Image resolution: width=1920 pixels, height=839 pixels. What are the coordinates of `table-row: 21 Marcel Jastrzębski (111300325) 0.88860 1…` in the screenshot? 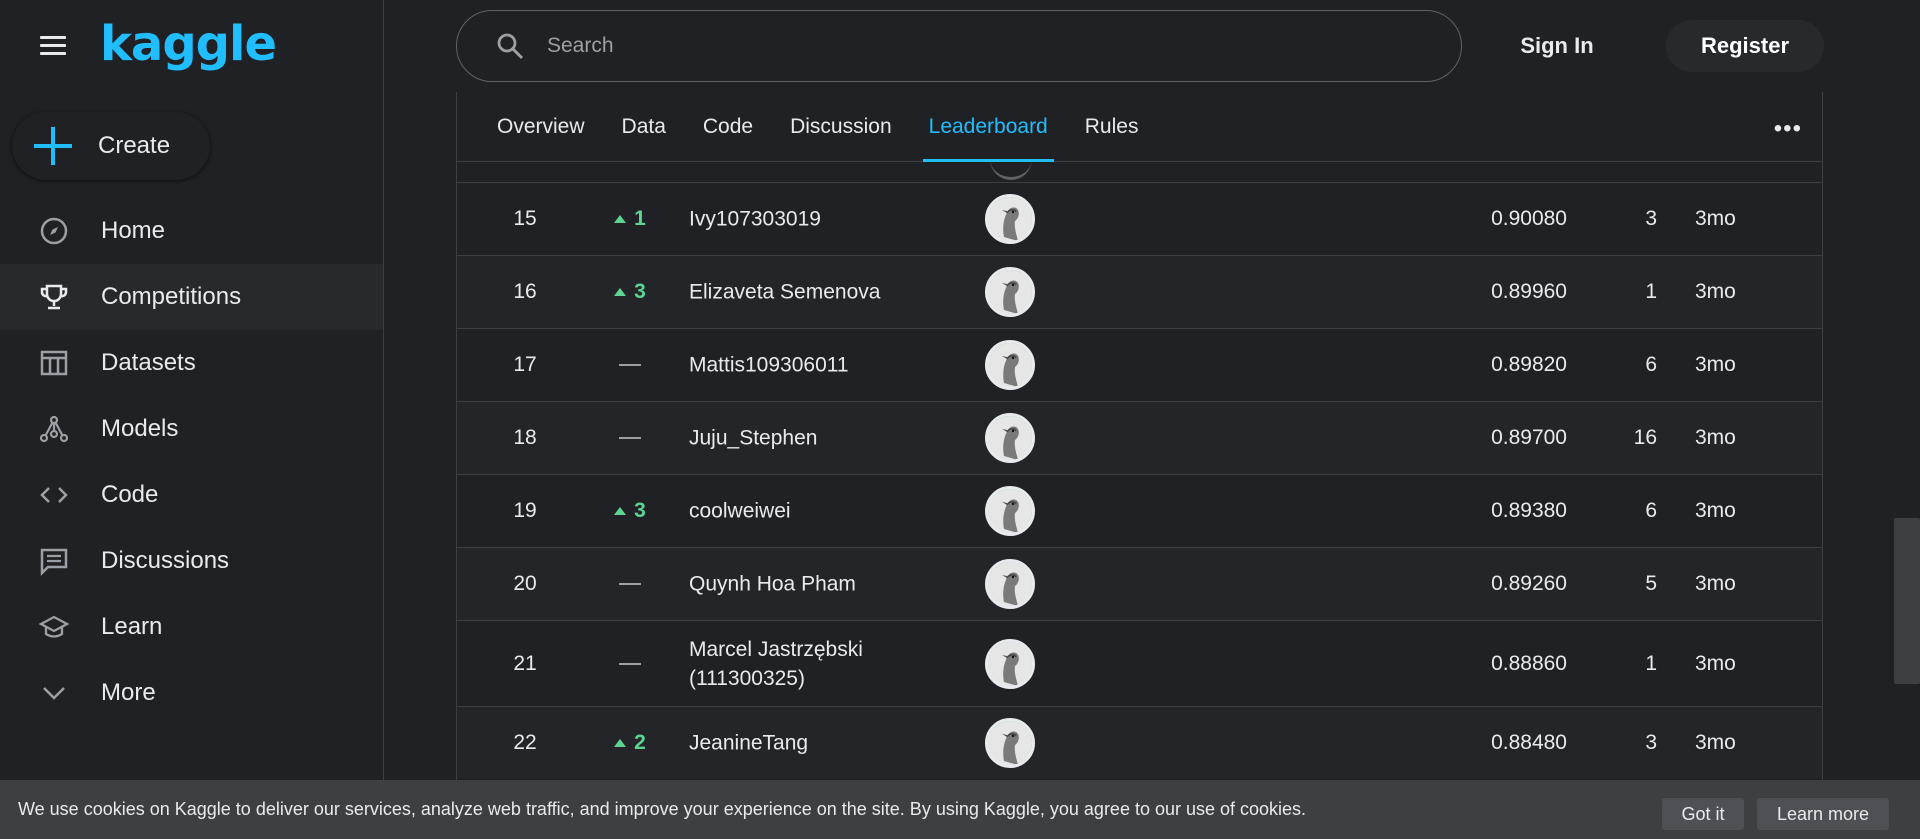 It's located at (1139, 663).